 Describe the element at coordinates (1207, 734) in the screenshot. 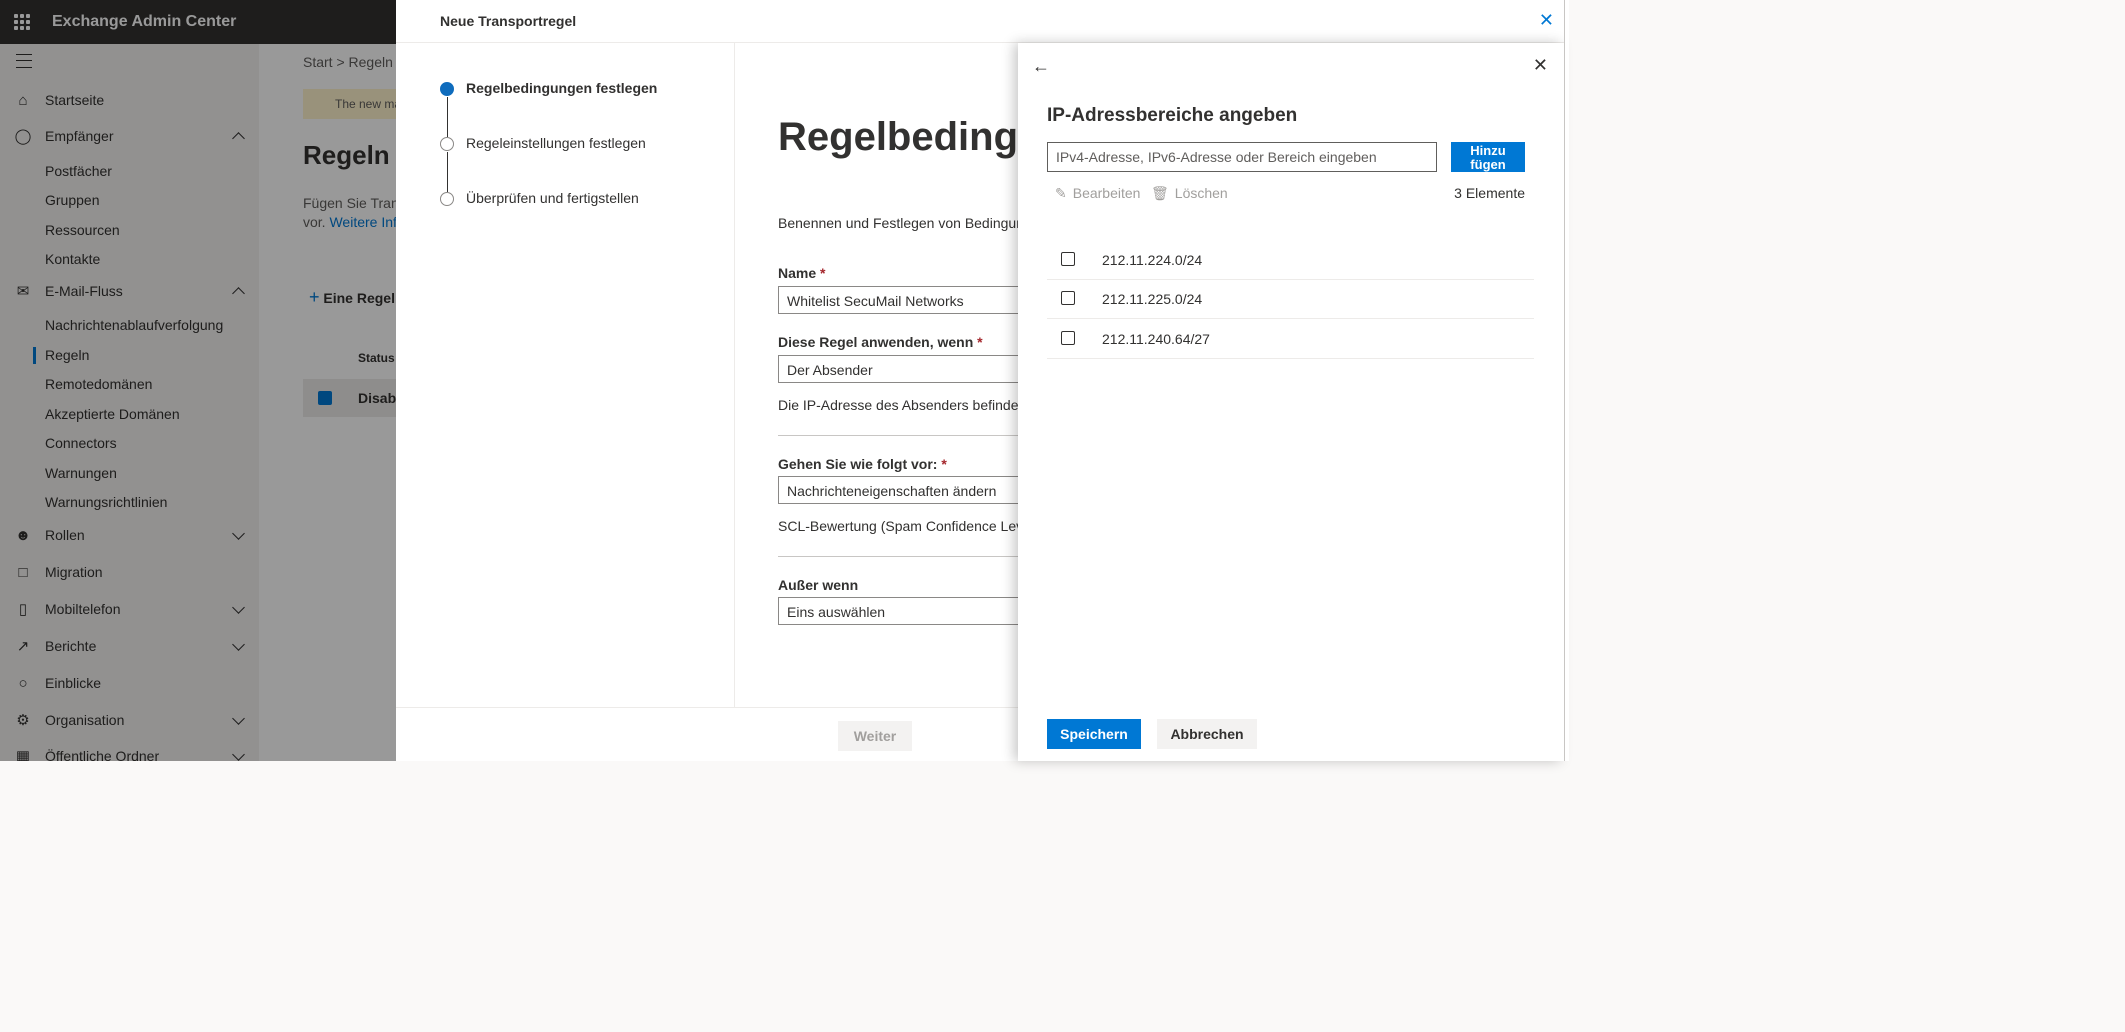

I see `cancel-button: Abbrechen` at that location.